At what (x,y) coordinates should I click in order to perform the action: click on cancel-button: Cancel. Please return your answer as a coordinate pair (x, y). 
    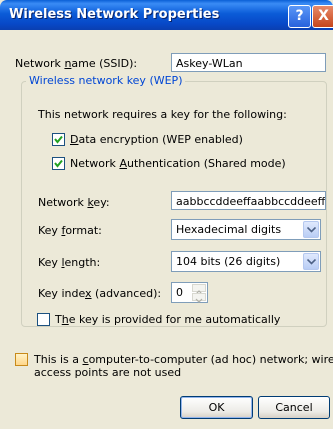
    Looking at the image, I should click on (294, 407).